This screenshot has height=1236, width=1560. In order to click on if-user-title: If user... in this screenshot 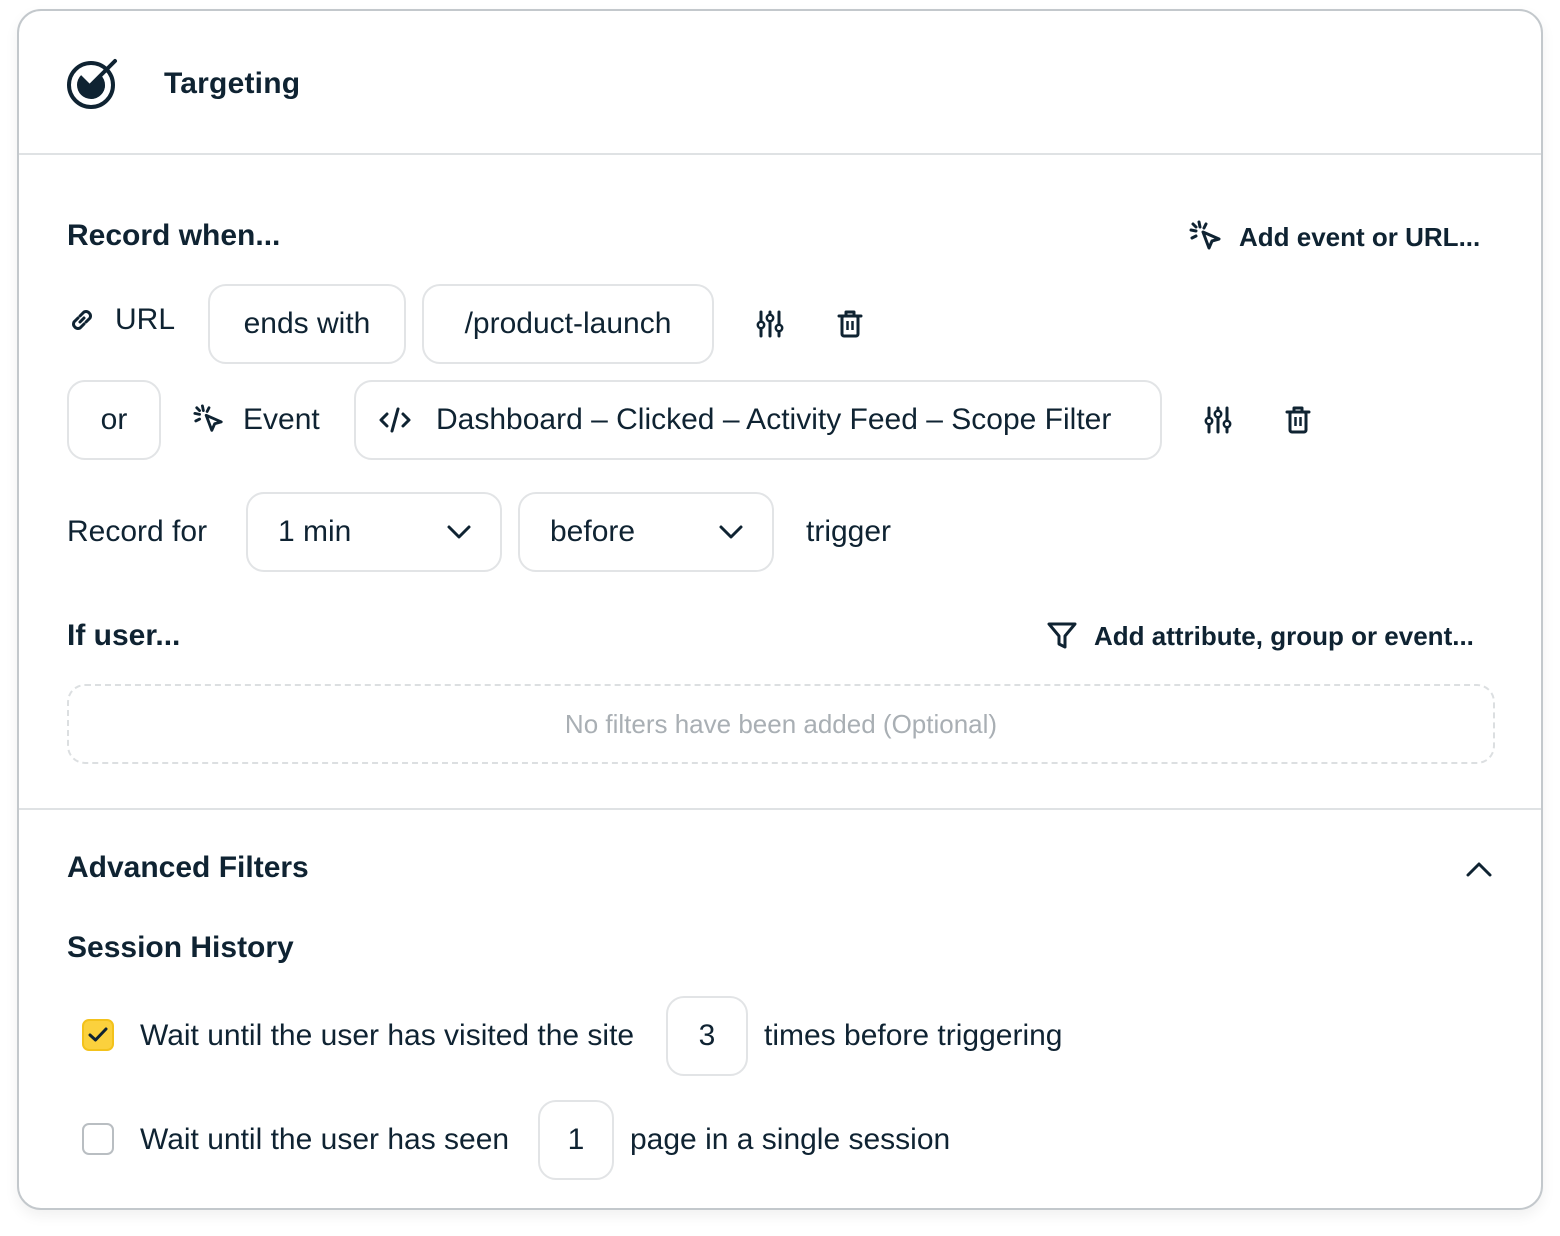, I will do `click(124, 635)`.